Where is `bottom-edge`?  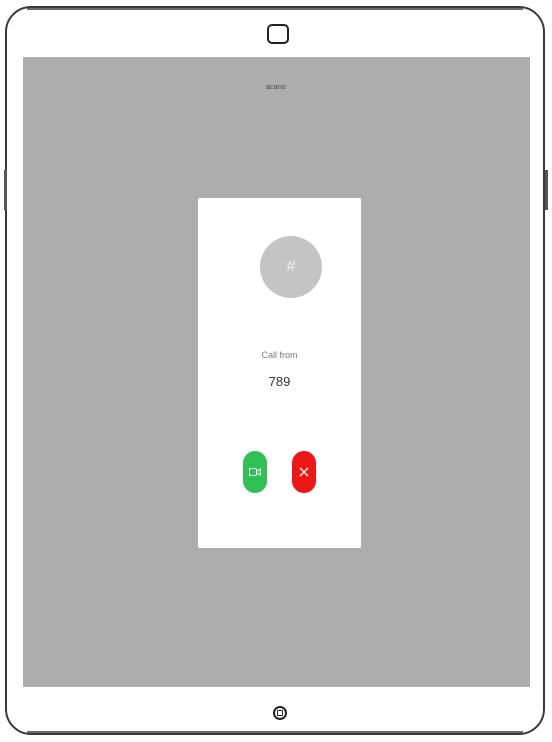
bottom-edge is located at coordinates (275, 732).